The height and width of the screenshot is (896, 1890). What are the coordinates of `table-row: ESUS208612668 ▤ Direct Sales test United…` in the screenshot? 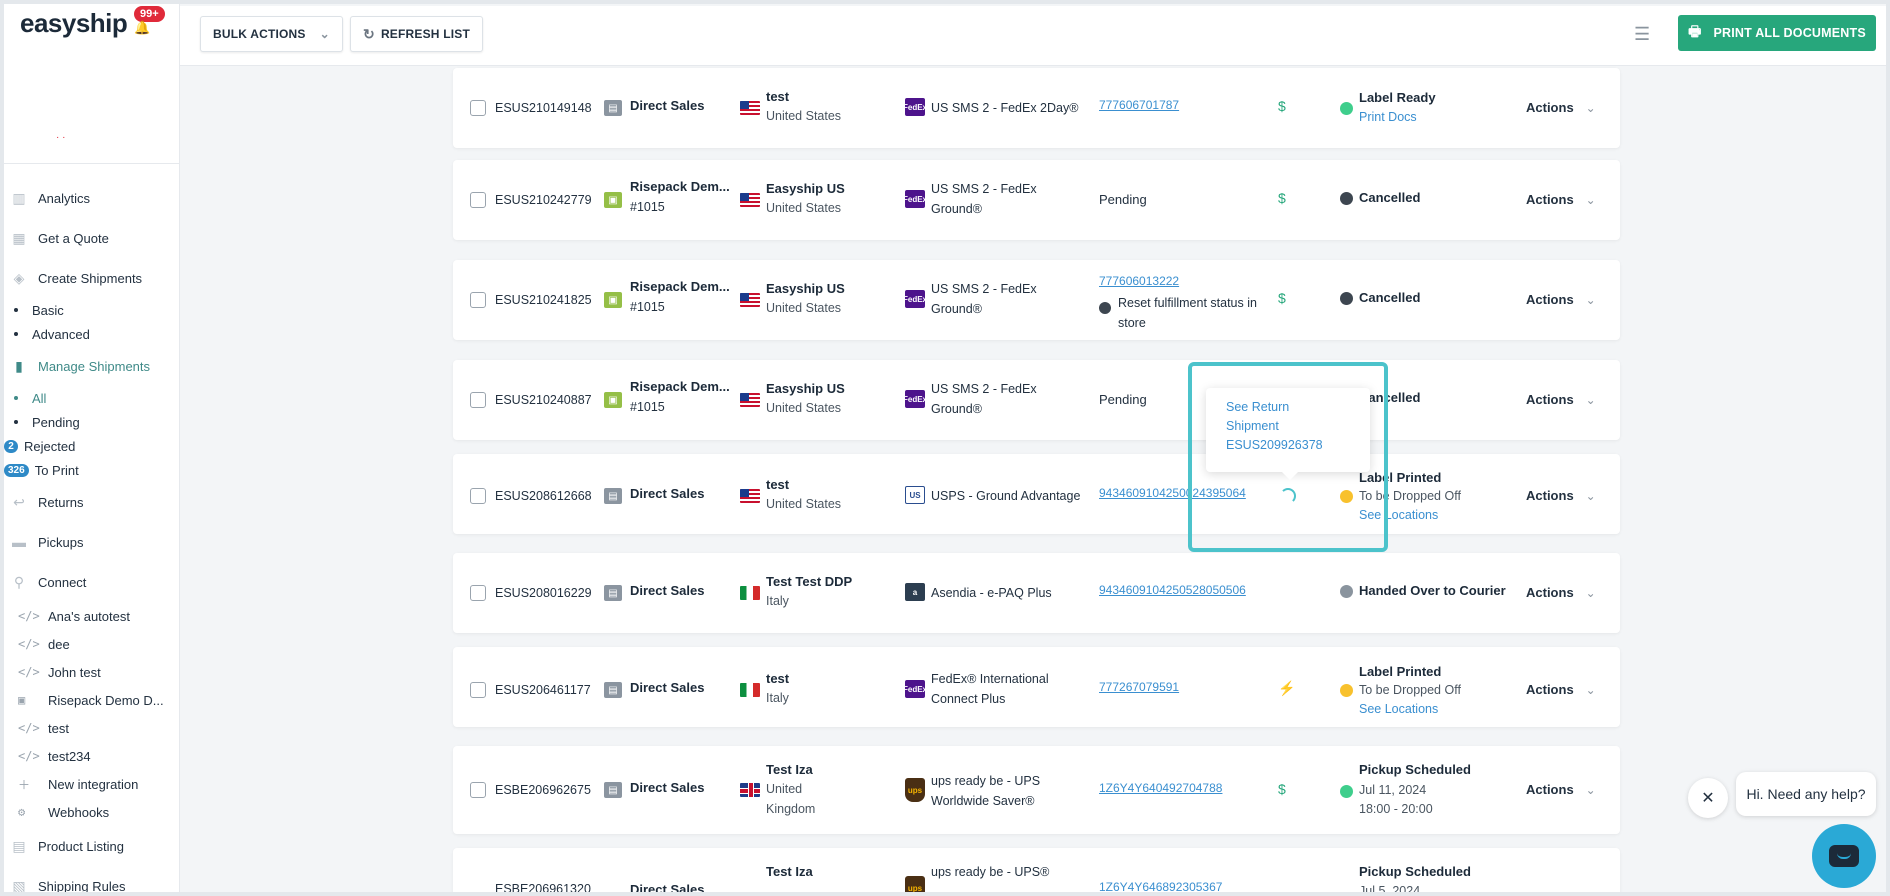 It's located at (1036, 494).